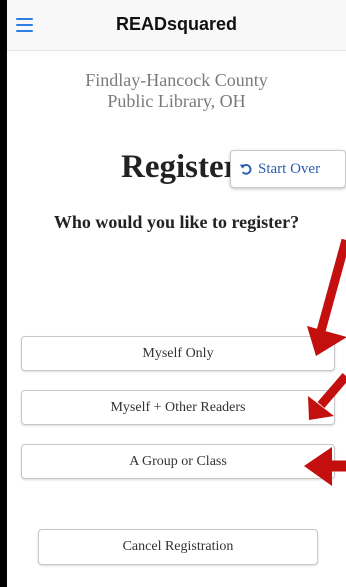 This screenshot has height=587, width=346. I want to click on myself-only-button: Myself Only, so click(178, 353).